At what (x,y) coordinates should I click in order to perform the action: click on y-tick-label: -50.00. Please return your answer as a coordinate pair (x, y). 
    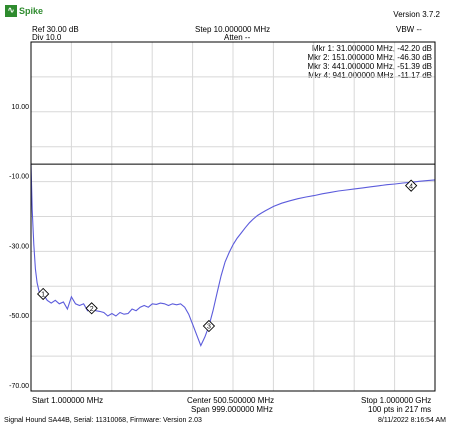
    Looking at the image, I should click on (19, 316).